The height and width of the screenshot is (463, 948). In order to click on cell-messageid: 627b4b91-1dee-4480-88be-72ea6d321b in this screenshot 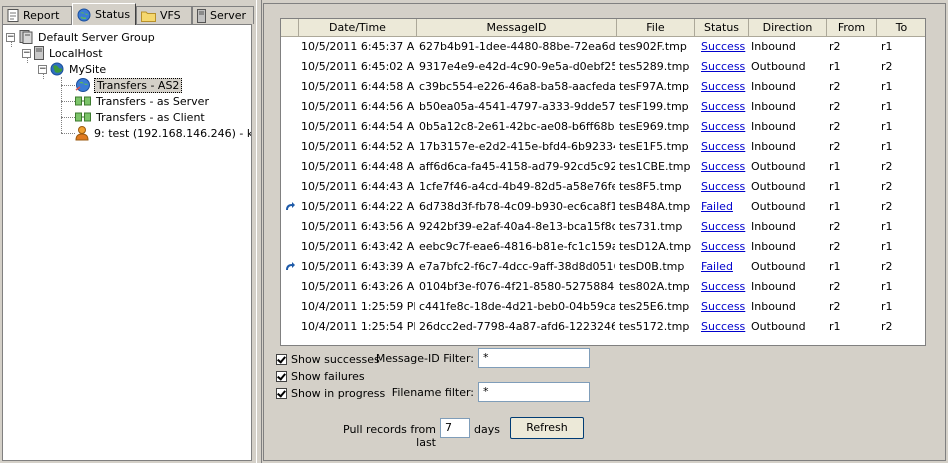, I will do `click(517, 46)`.